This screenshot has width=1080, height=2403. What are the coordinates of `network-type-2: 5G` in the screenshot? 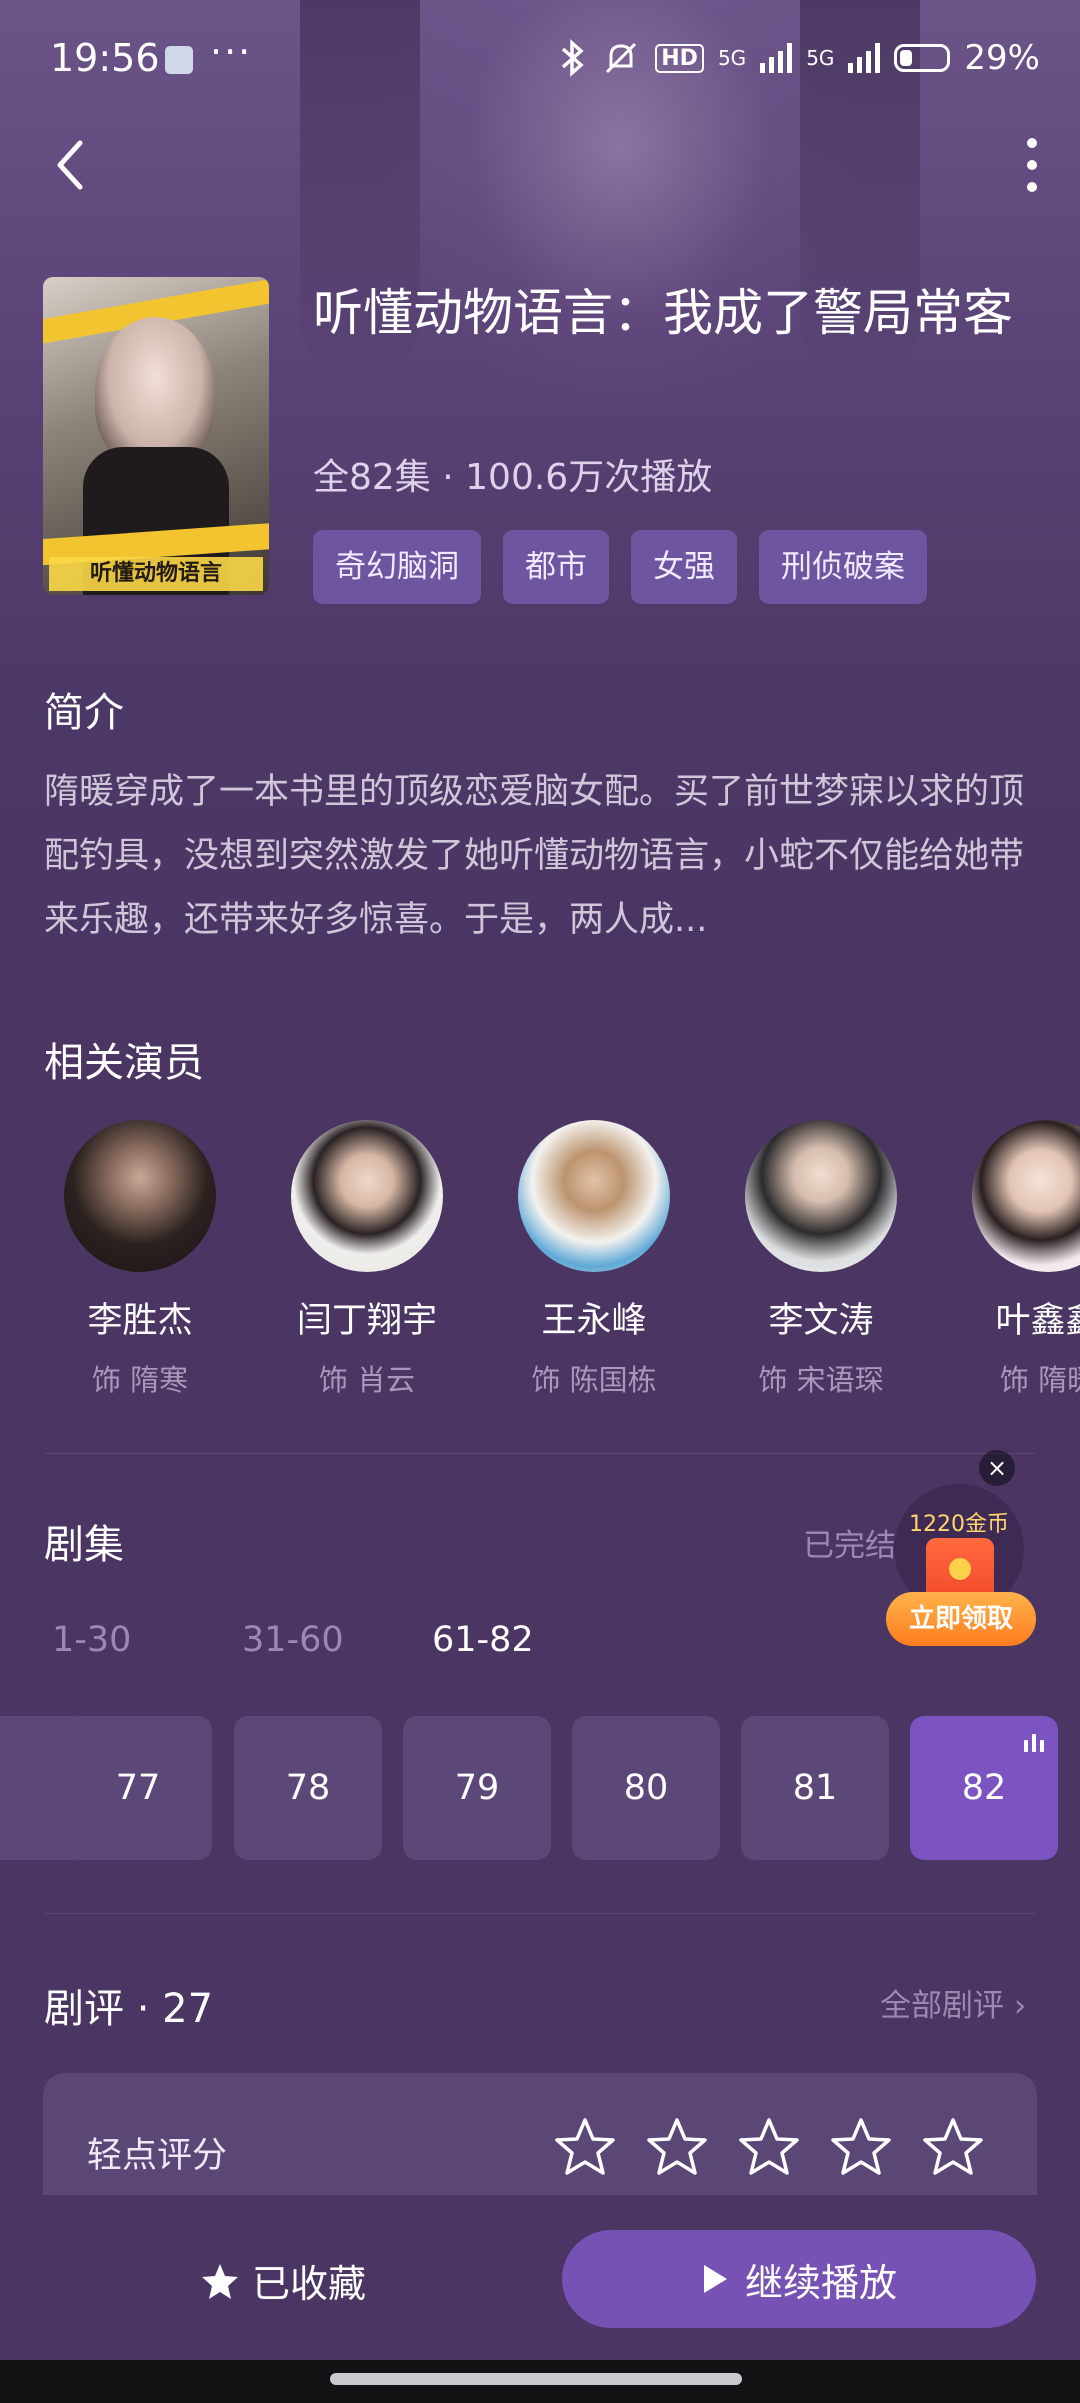 It's located at (820, 58).